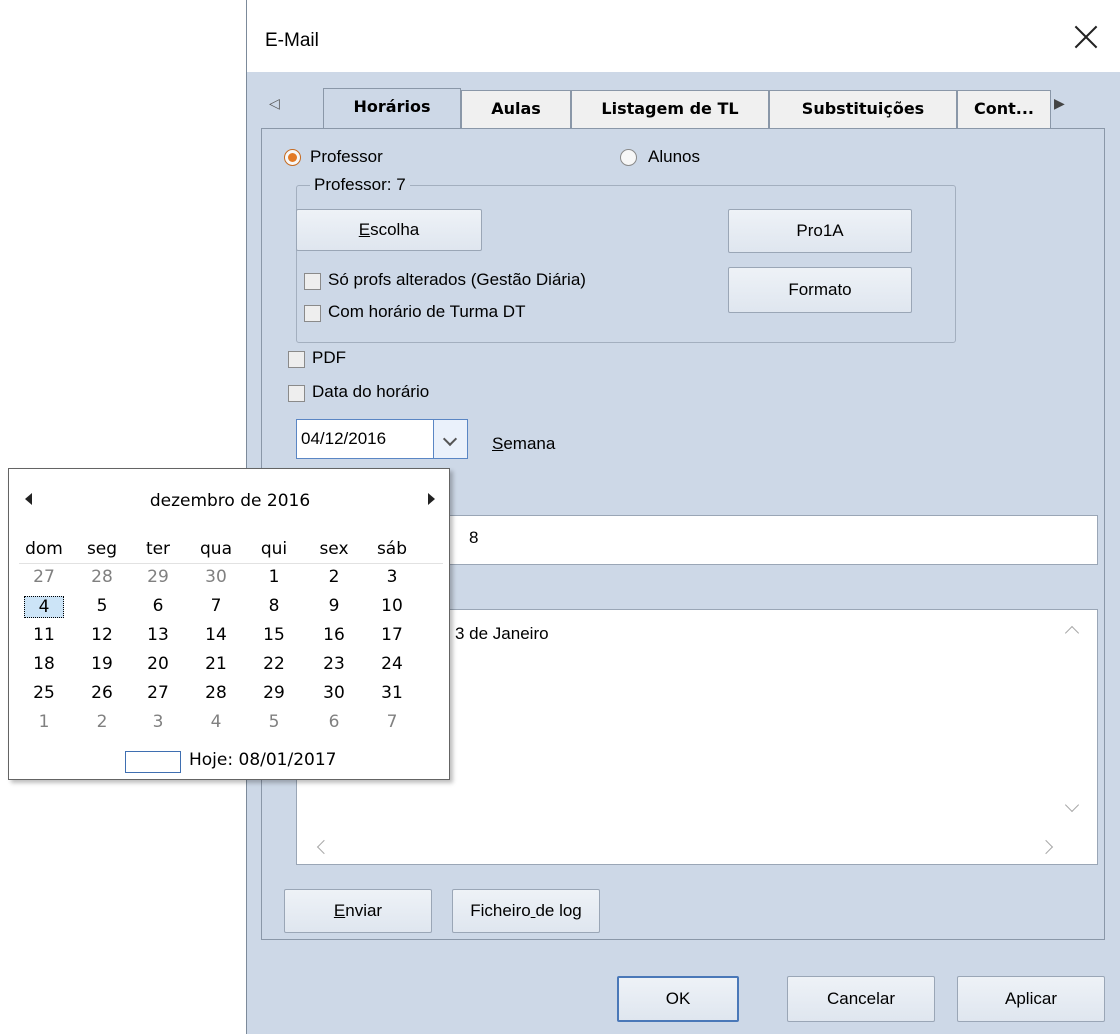 This screenshot has height=1034, width=1120. What do you see at coordinates (364, 229) in the screenshot?
I see `escolha-underlined-letter: E` at bounding box center [364, 229].